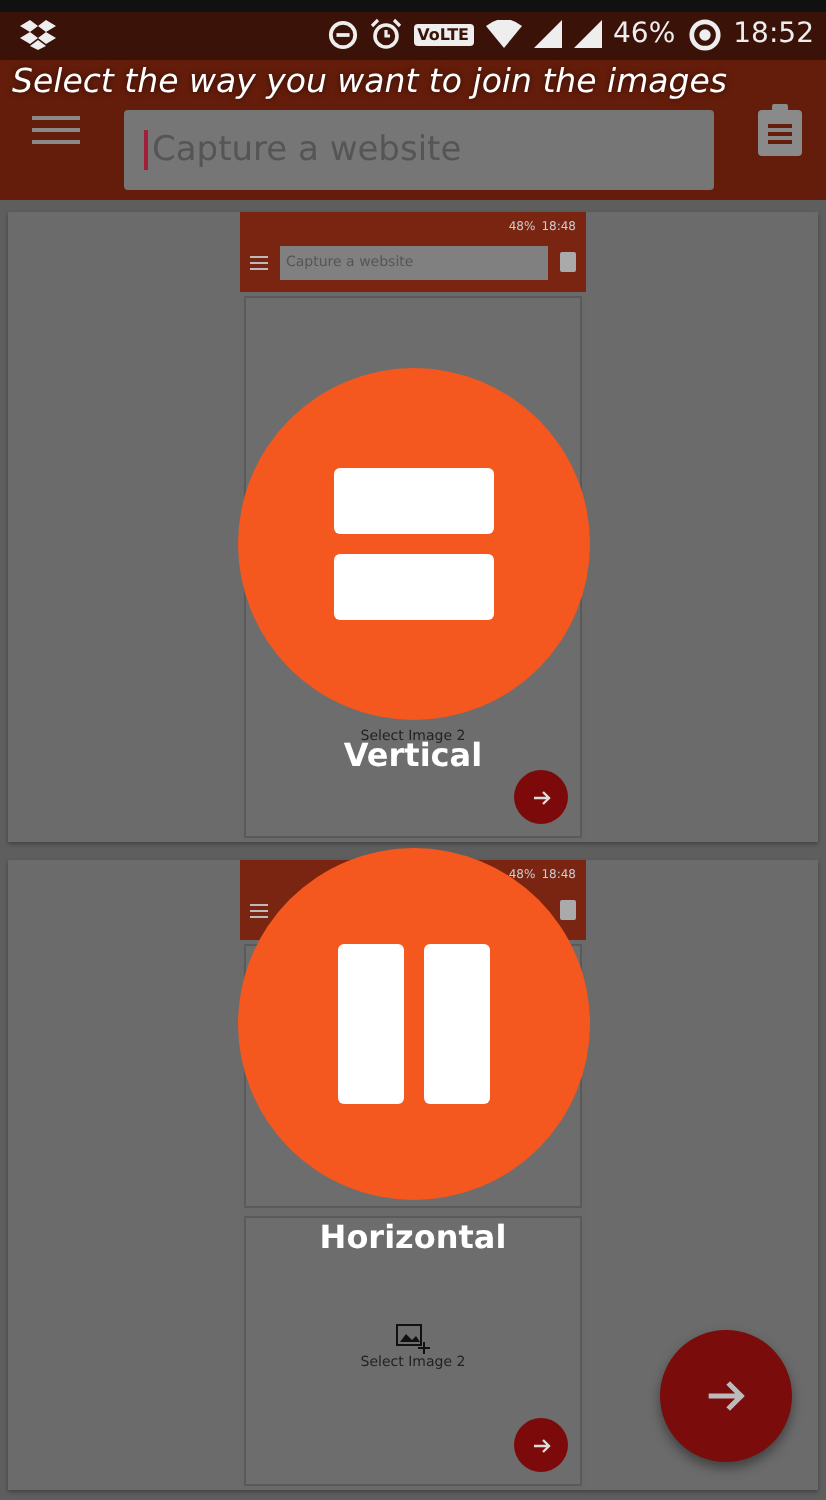  I want to click on do-not-disturb-icon, so click(342, 34).